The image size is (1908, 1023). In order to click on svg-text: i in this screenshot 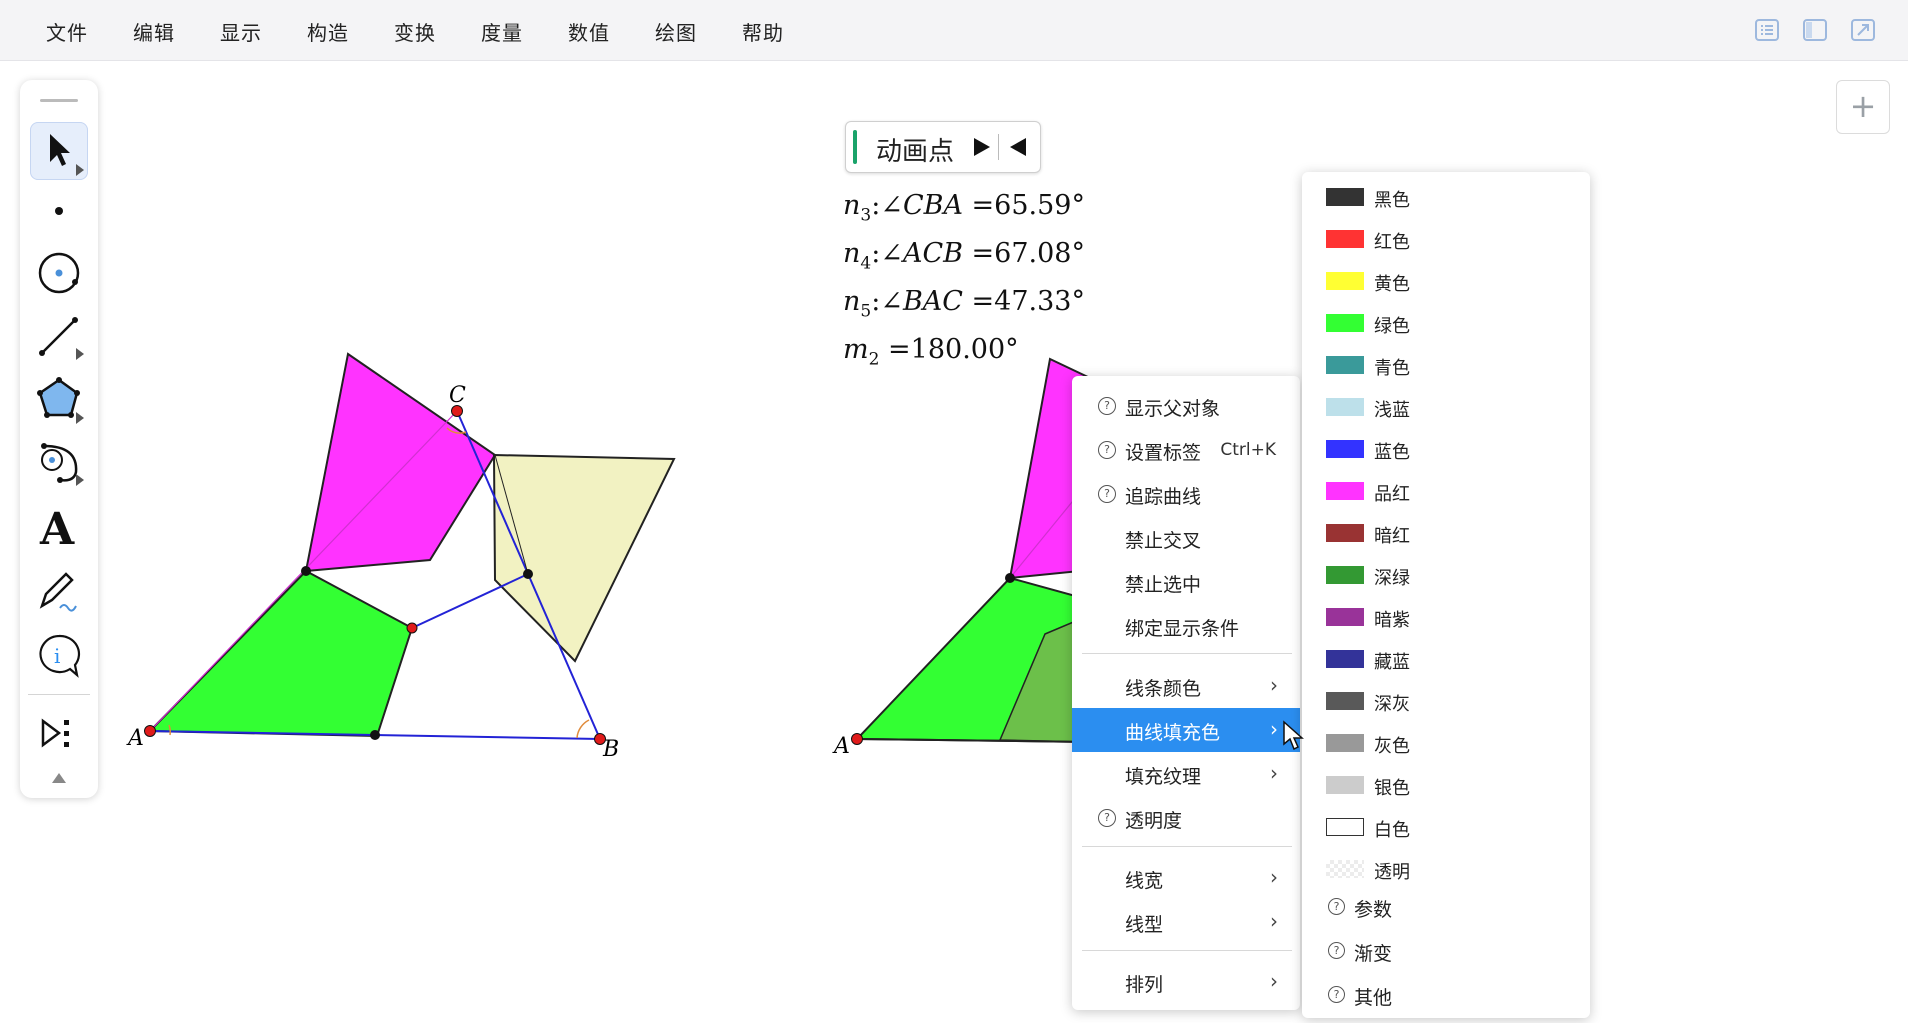, I will do `click(57, 656)`.